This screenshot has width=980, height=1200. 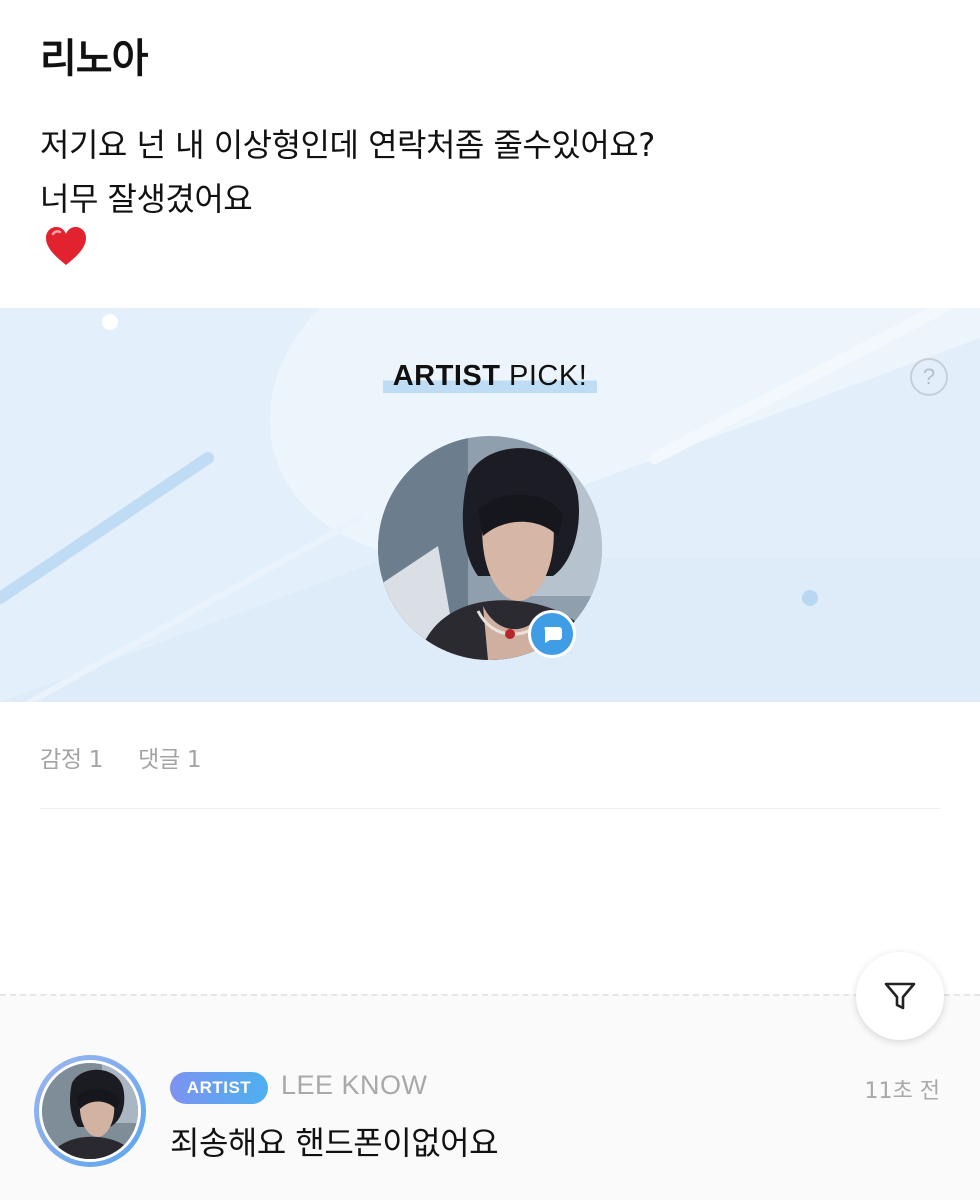 I want to click on commenter-photo, so click(x=90, y=1111).